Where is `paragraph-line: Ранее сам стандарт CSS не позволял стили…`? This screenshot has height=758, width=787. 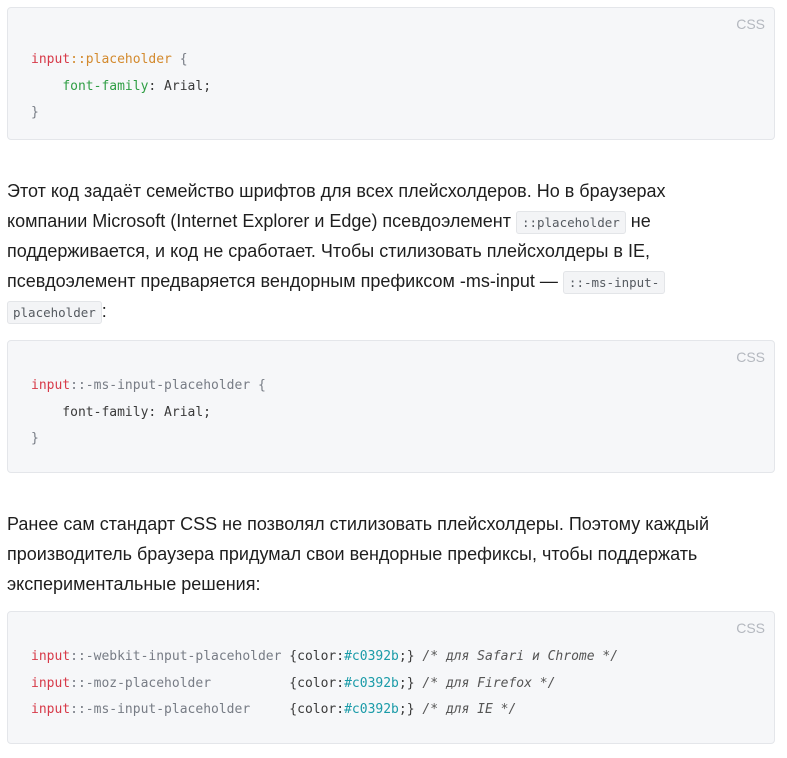
paragraph-line: Ранее сам стандарт CSS не позволял стили… is located at coordinates (358, 524).